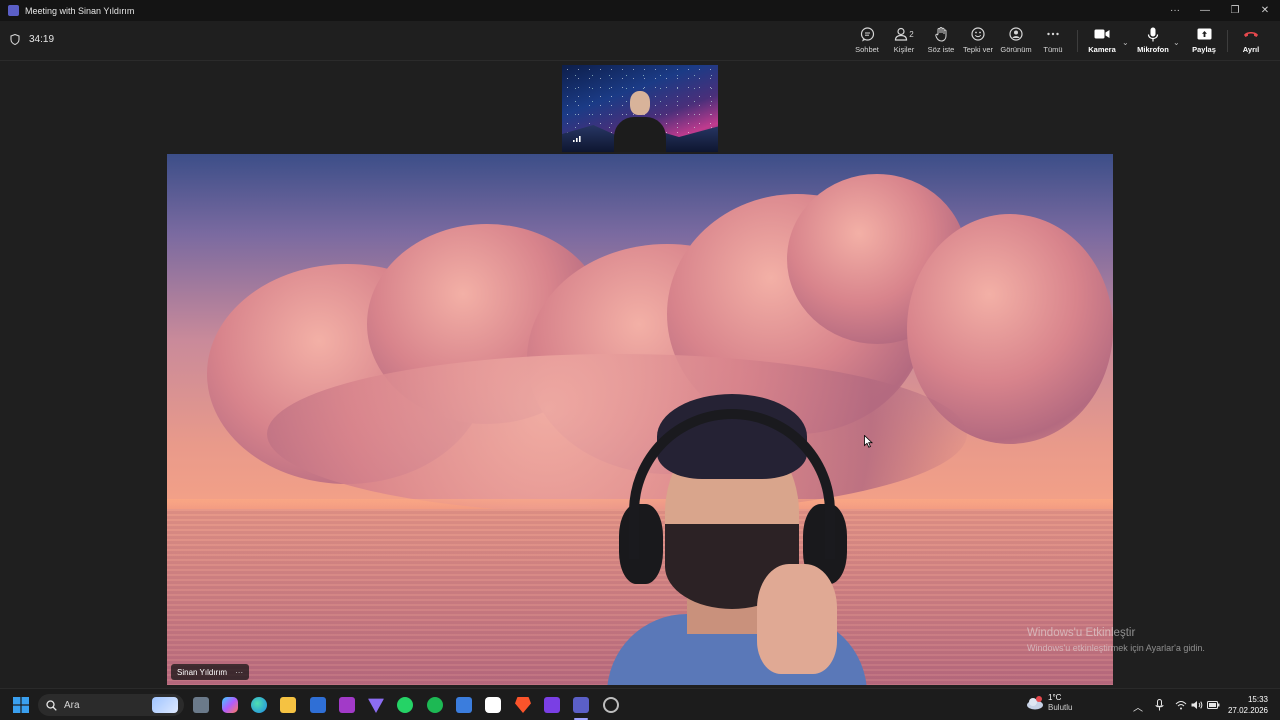 The width and height of the screenshot is (1280, 720). I want to click on meeting-timer: 34:19, so click(32, 39).